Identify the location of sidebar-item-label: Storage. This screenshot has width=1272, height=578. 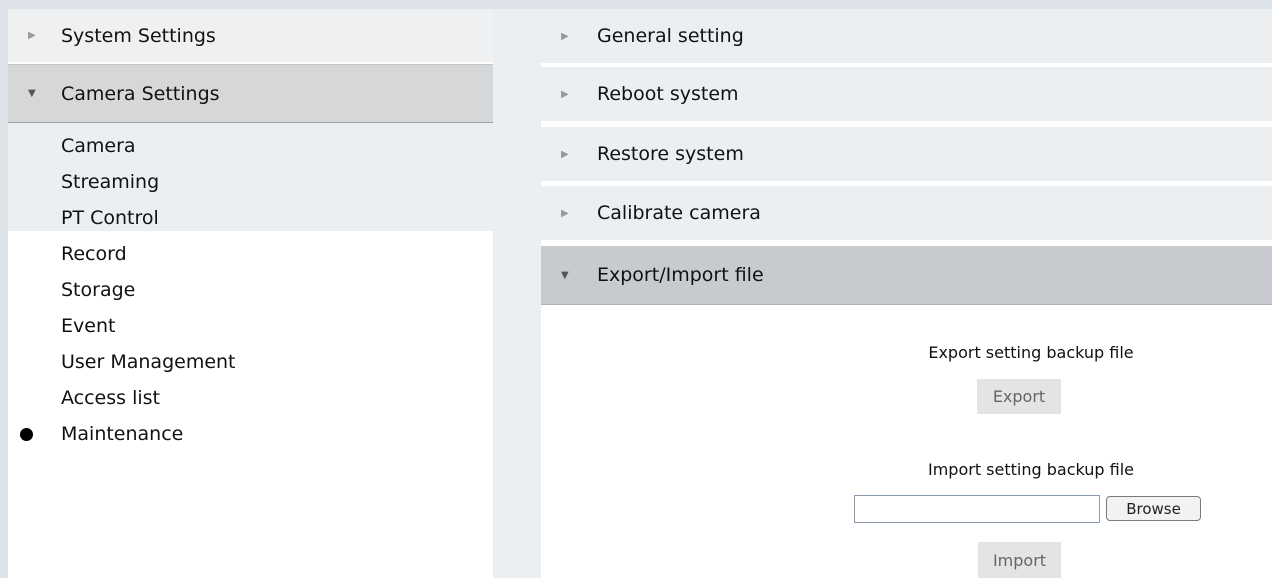
(98, 290).